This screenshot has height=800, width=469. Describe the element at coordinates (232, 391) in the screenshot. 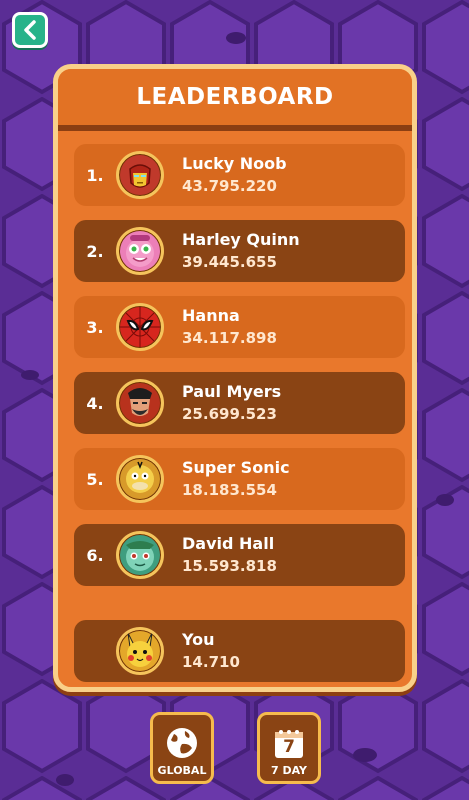

I see `player-name: Paul Myers` at that location.